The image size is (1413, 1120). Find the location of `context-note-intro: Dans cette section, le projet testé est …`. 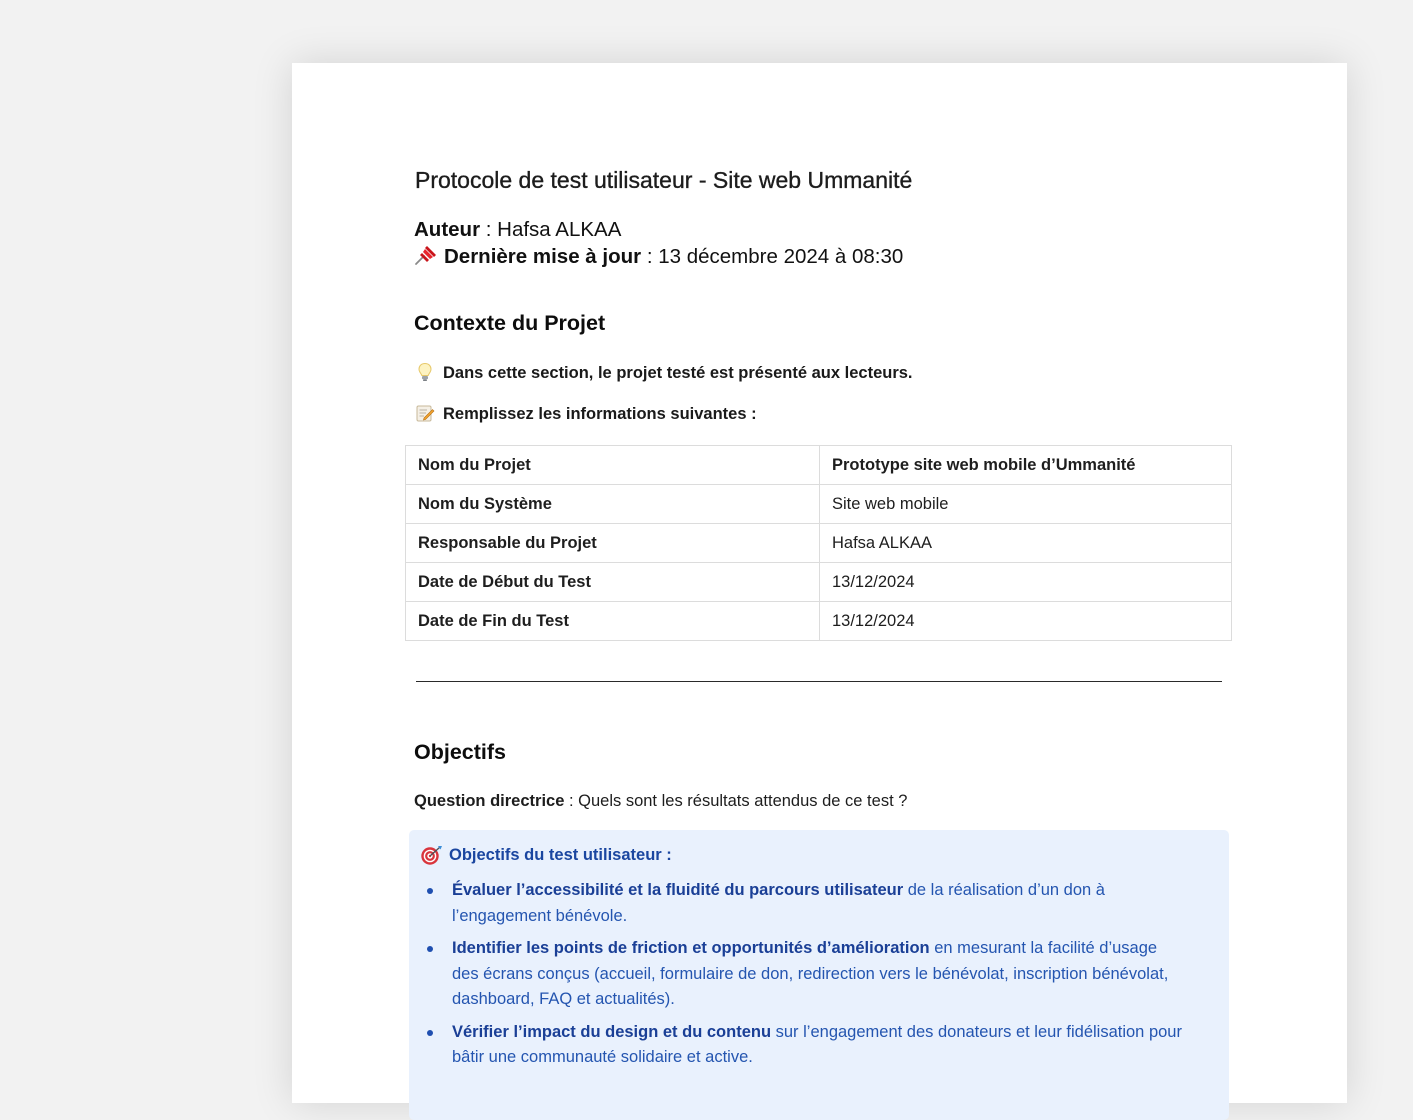

context-note-intro: Dans cette section, le projet testé est … is located at coordinates (664, 372).